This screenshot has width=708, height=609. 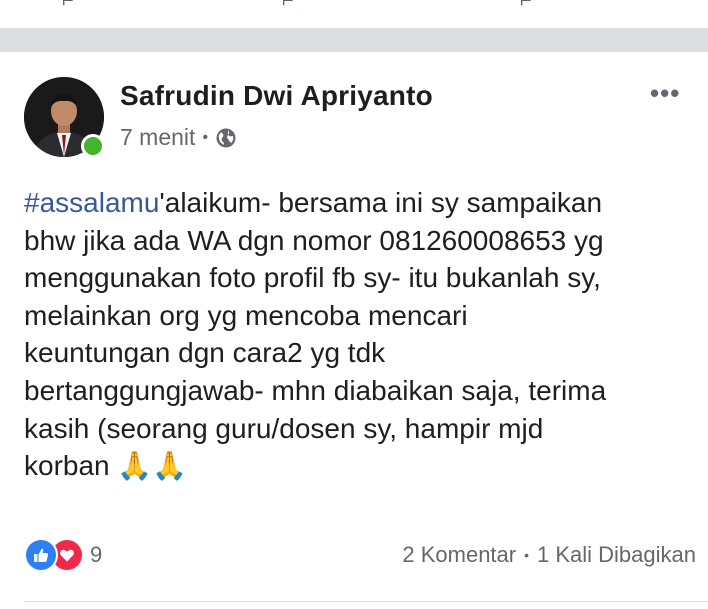 I want to click on comments-count-link: 2 Komentar, so click(x=459, y=555).